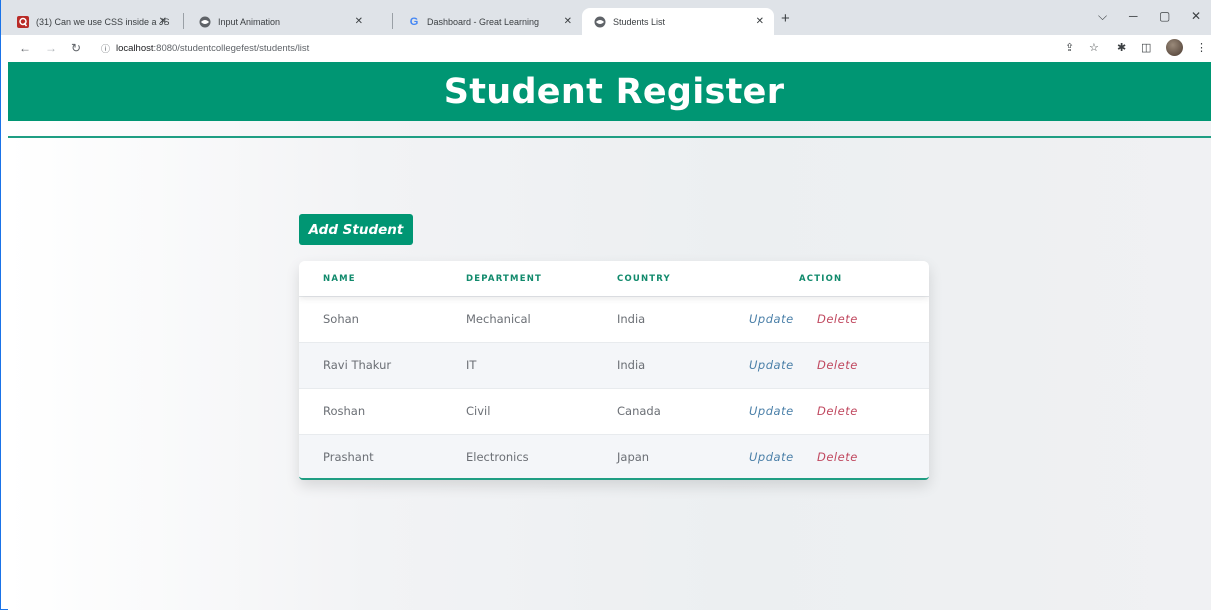  I want to click on column-header-department: DEPARTMENT, so click(504, 278).